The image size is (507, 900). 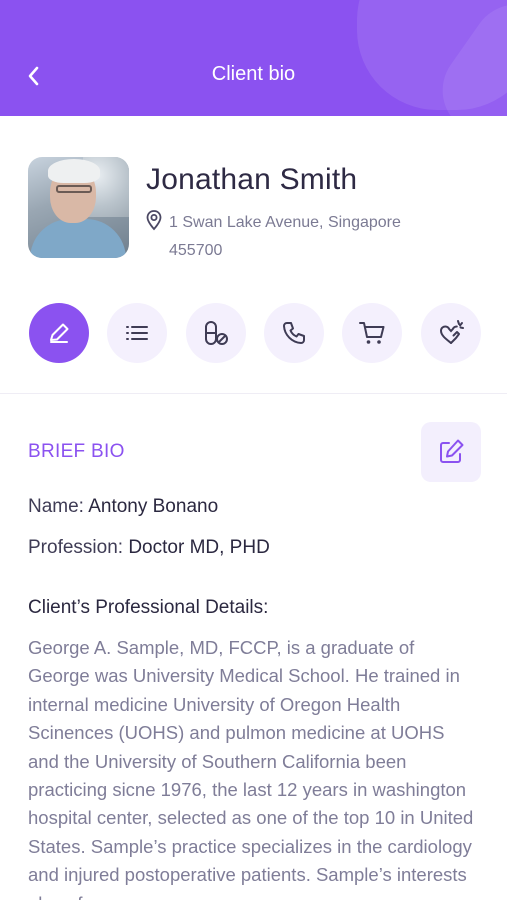 I want to click on pill-icon, so click(x=216, y=333).